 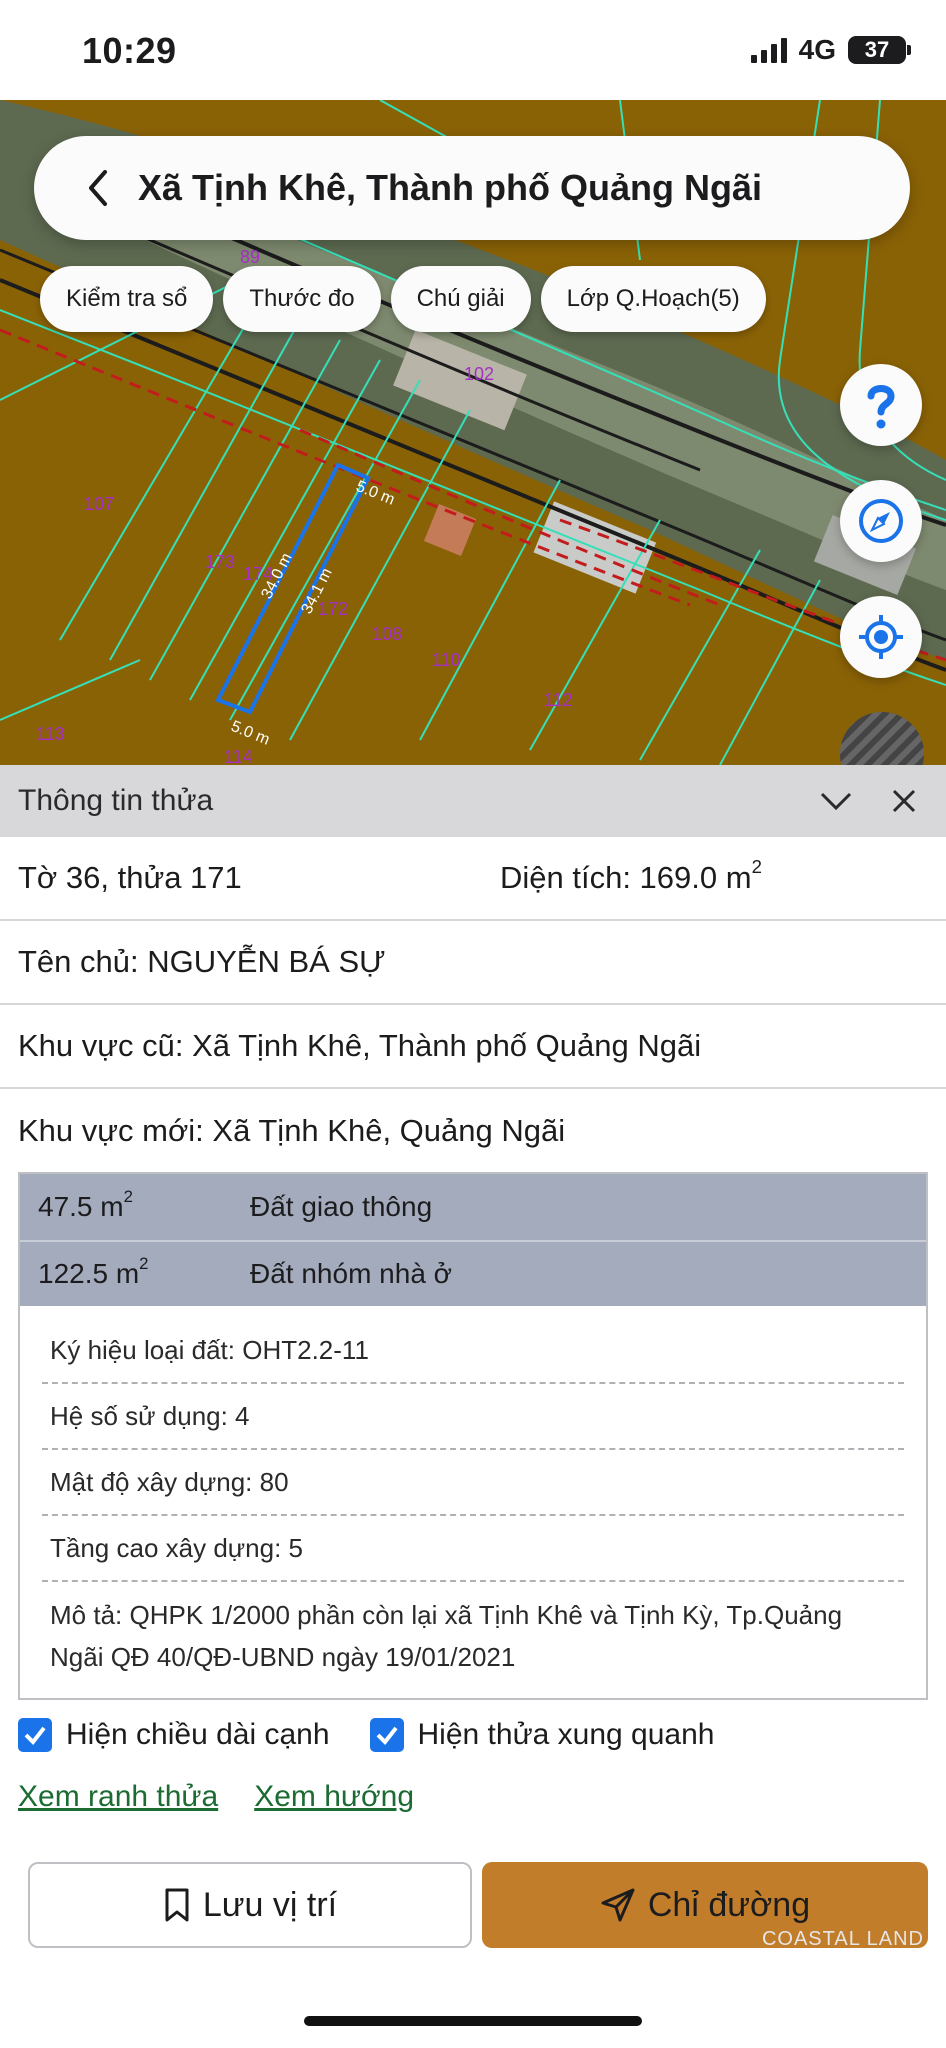 I want to click on land-use-type: Đất nhóm nhà ở, so click(x=351, y=1273).